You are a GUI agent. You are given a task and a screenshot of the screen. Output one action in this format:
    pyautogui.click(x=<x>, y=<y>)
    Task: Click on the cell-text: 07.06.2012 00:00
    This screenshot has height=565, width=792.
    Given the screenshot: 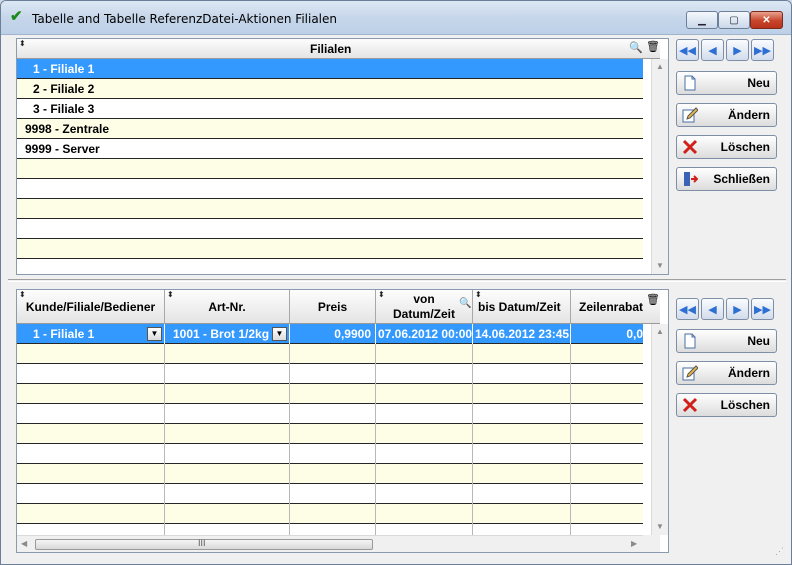 What is the action you would take?
    pyautogui.click(x=425, y=334)
    